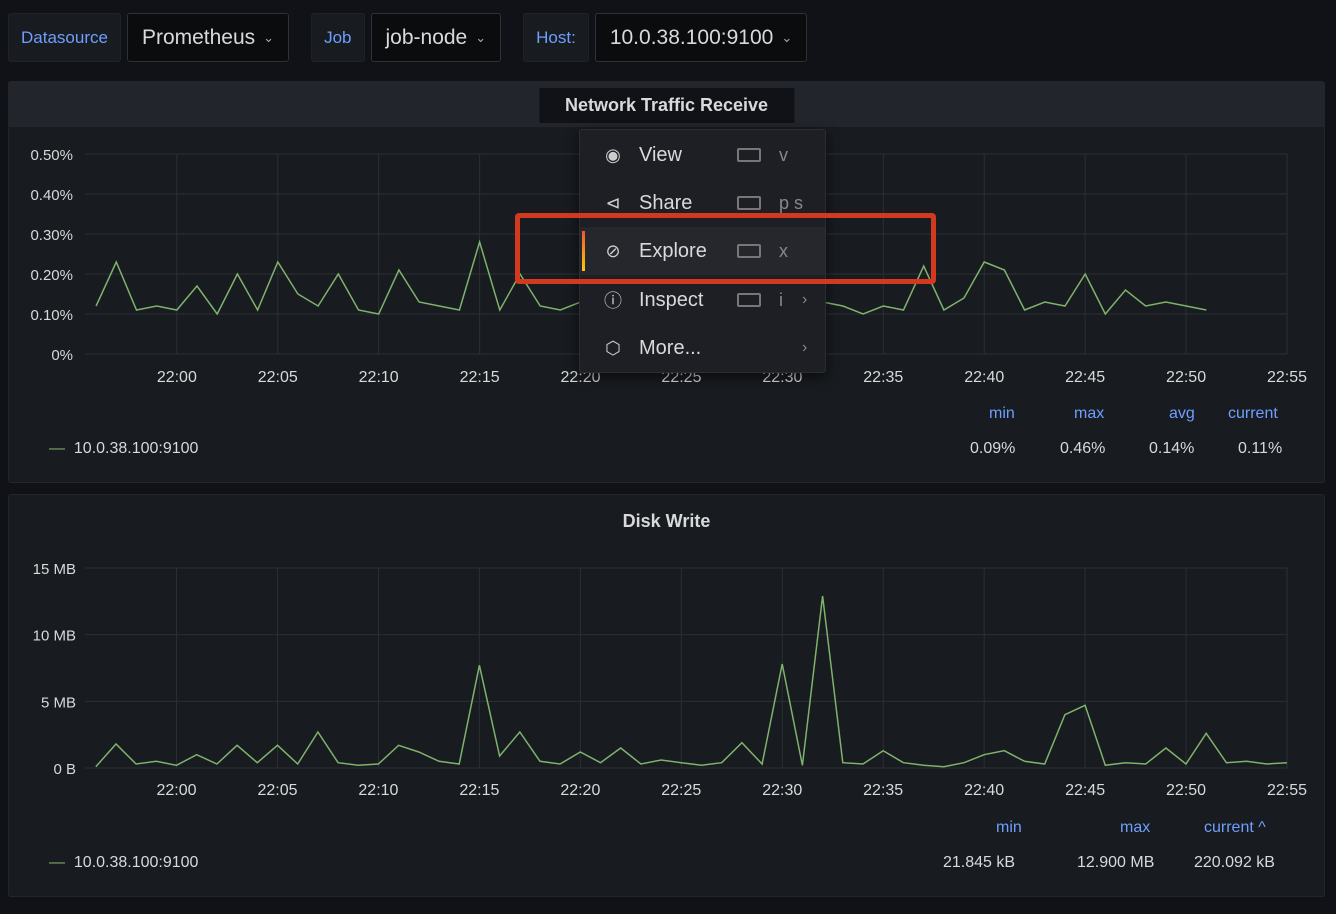  Describe the element at coordinates (64, 37) in the screenshot. I see `datasource-label: Datasource` at that location.